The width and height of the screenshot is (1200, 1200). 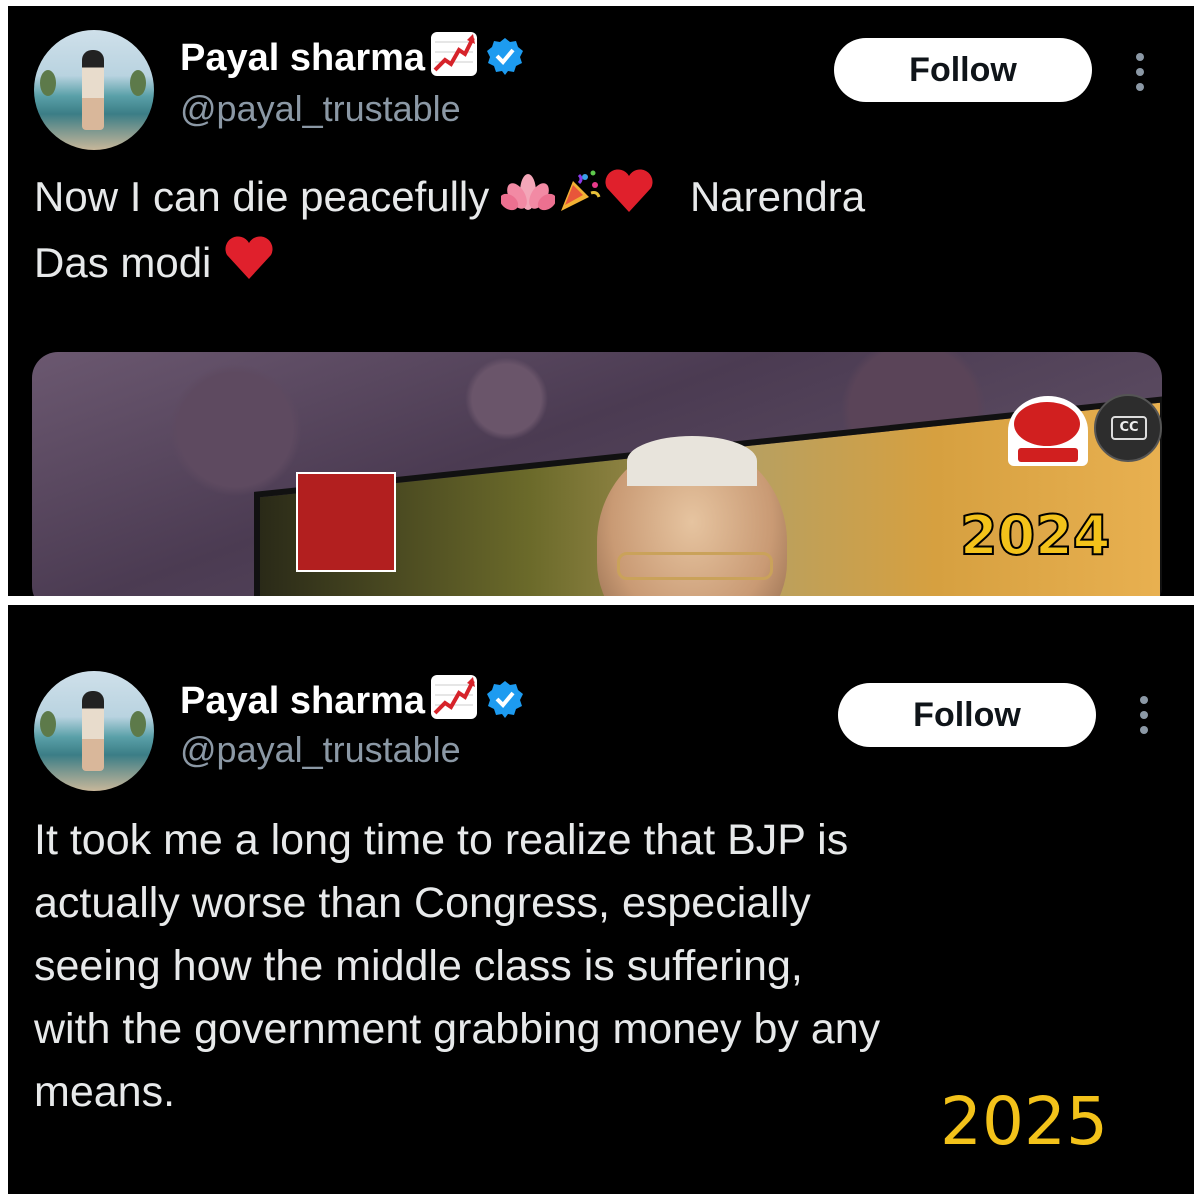 I want to click on channel-promo-badge, so click(x=346, y=522).